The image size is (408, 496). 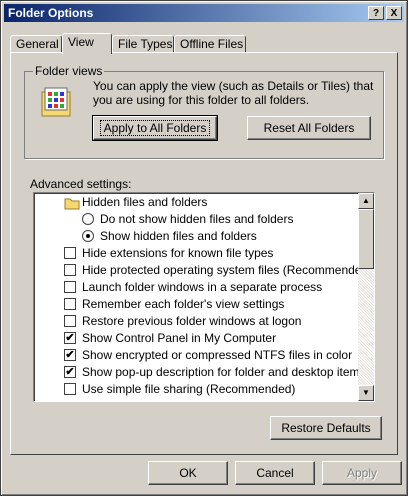 What do you see at coordinates (204, 13) in the screenshot?
I see `title-bar: Folder Options ? X` at bounding box center [204, 13].